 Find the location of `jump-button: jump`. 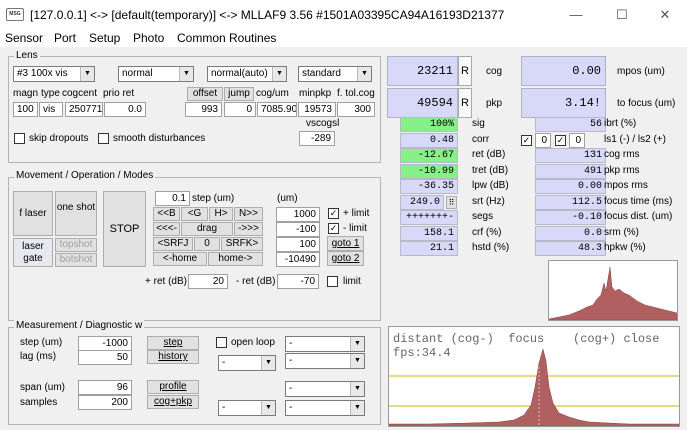

jump-button: jump is located at coordinates (239, 94).